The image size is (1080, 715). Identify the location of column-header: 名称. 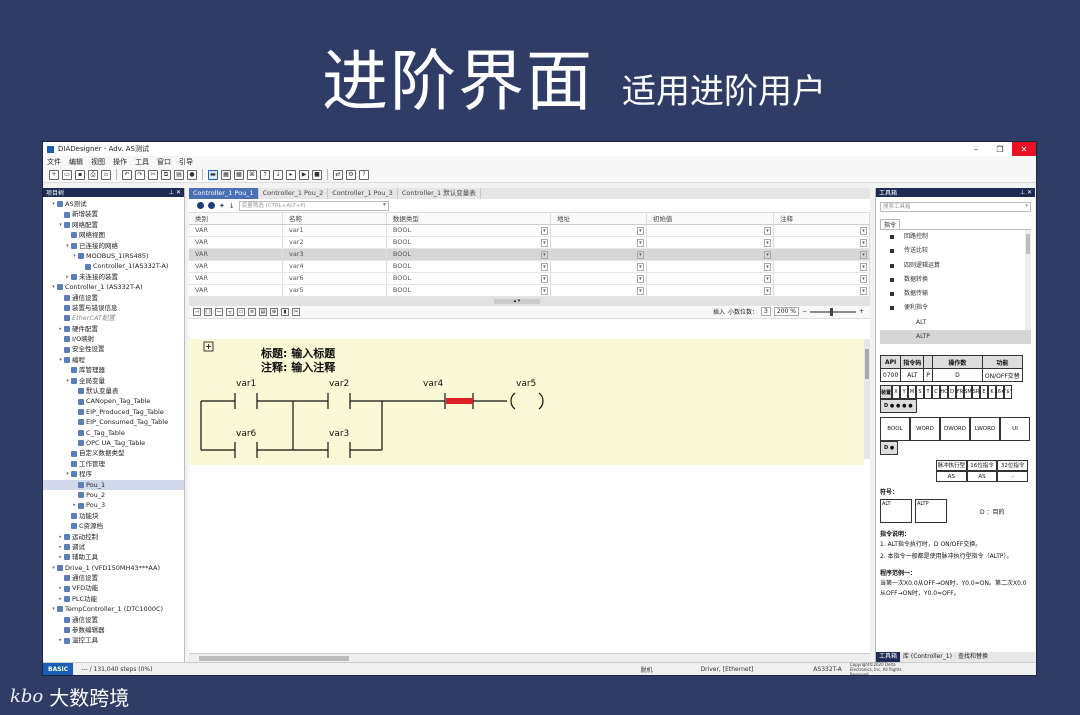
(334, 219).